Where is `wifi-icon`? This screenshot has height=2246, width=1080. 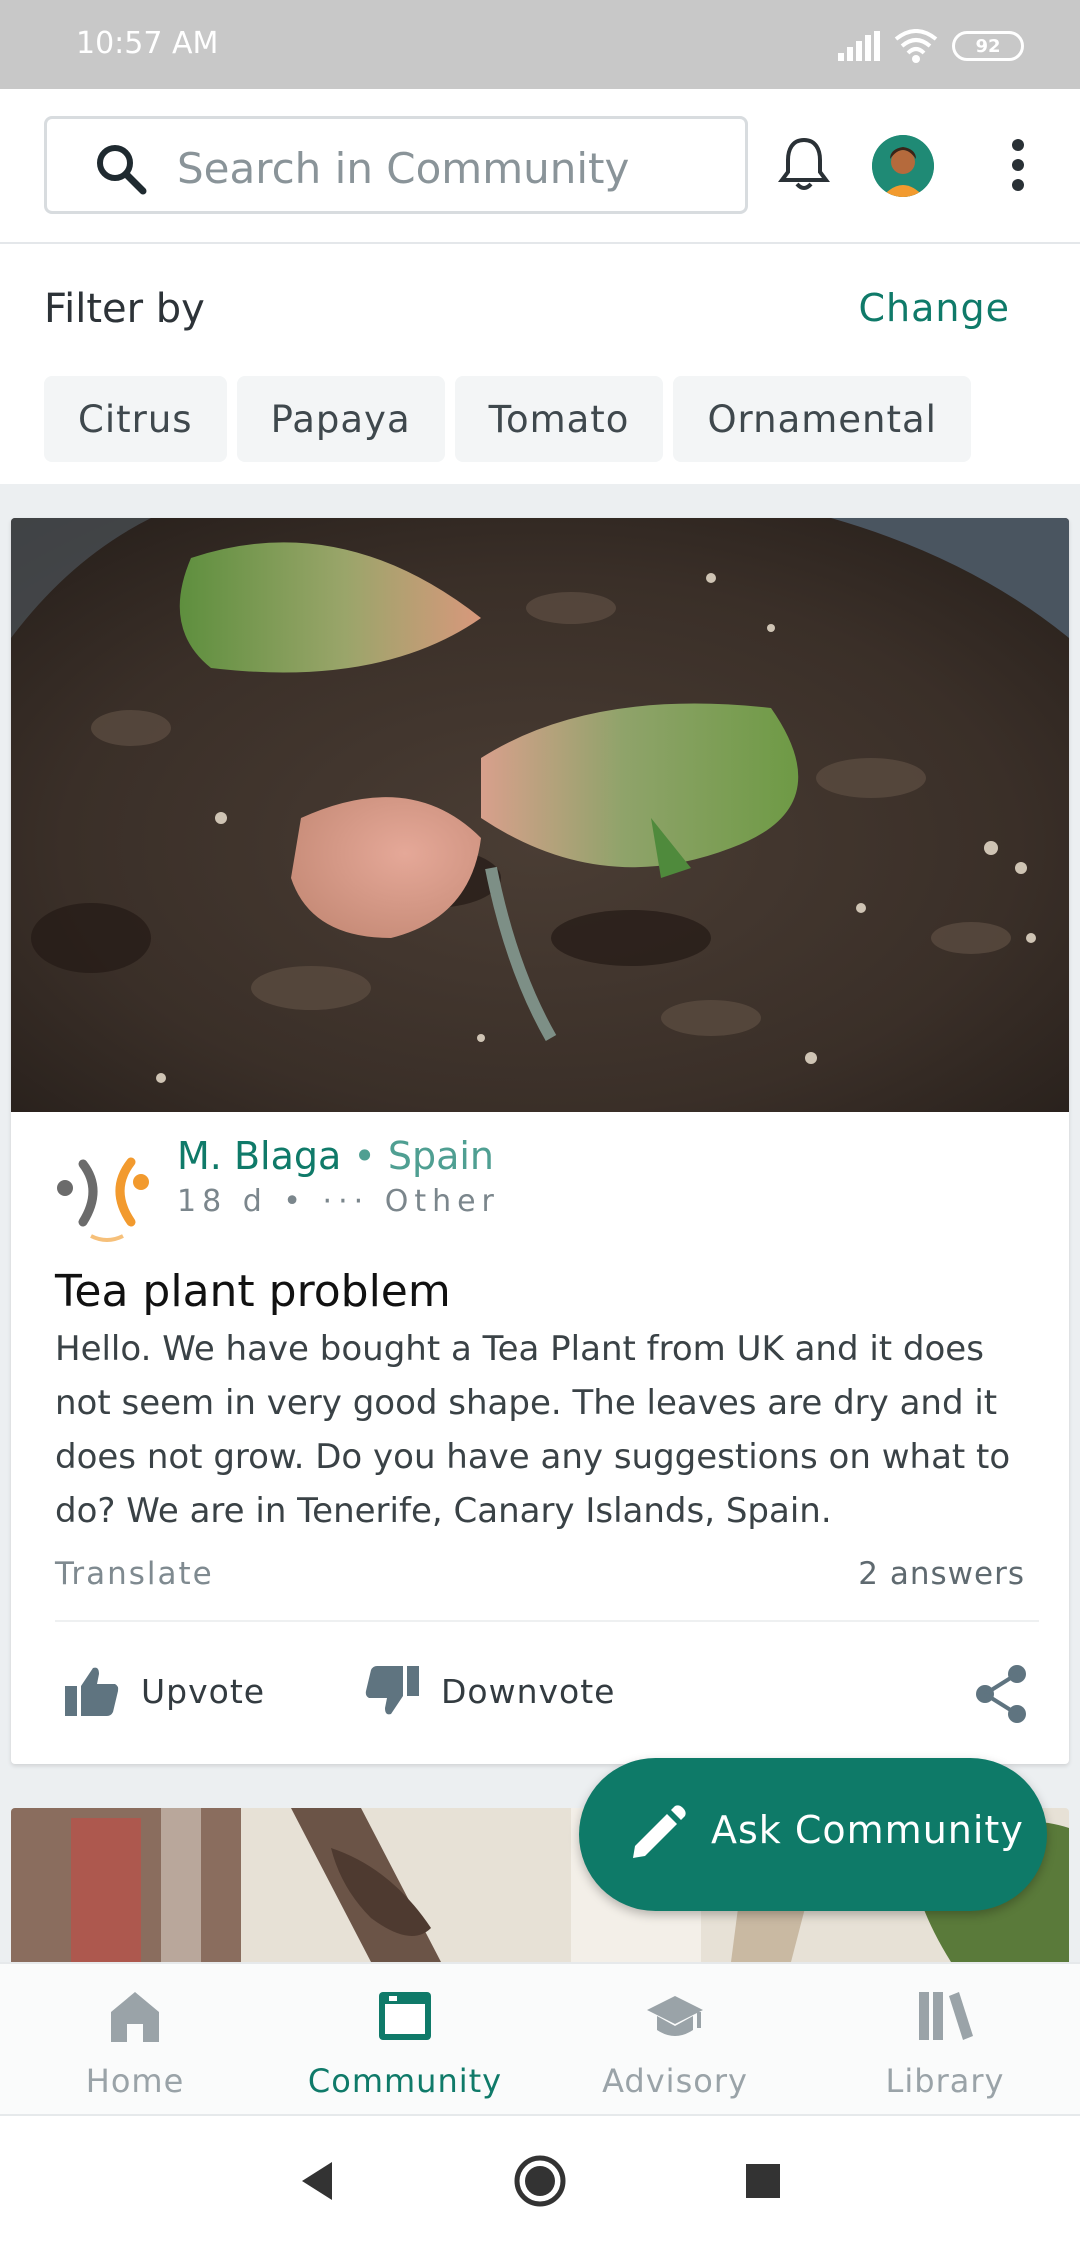 wifi-icon is located at coordinates (916, 46).